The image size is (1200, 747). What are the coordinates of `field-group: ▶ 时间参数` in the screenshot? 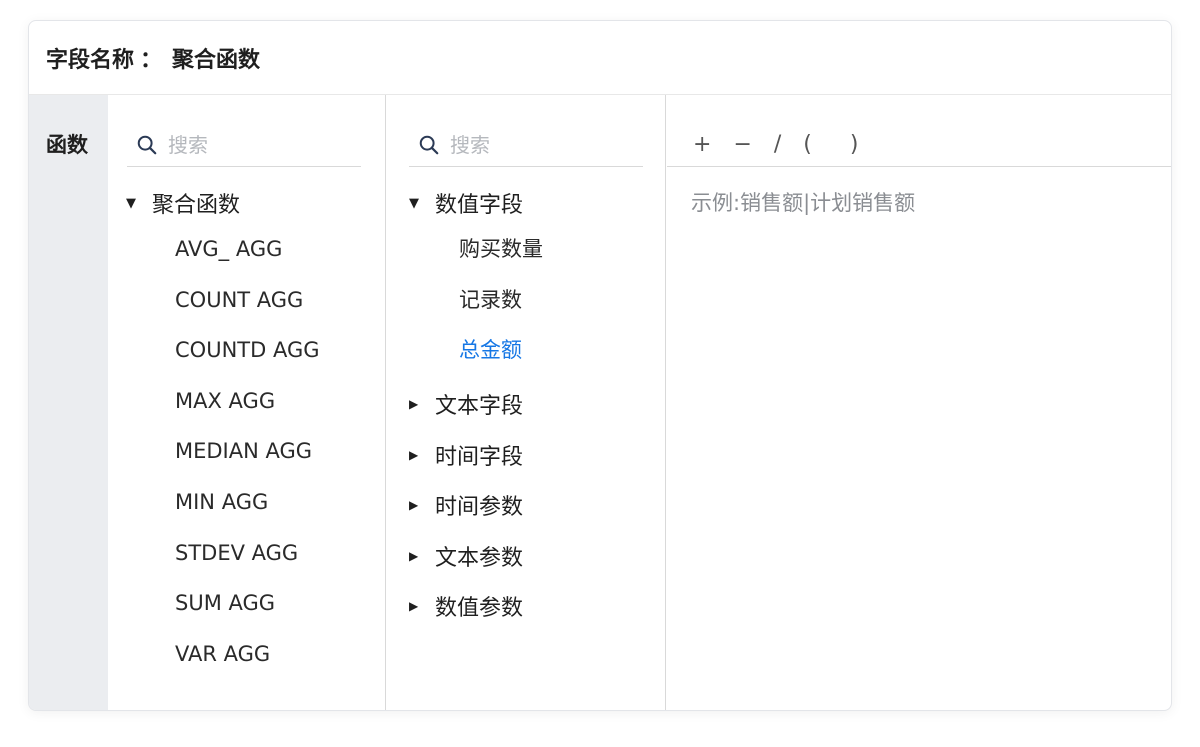 It's located at (466, 505).